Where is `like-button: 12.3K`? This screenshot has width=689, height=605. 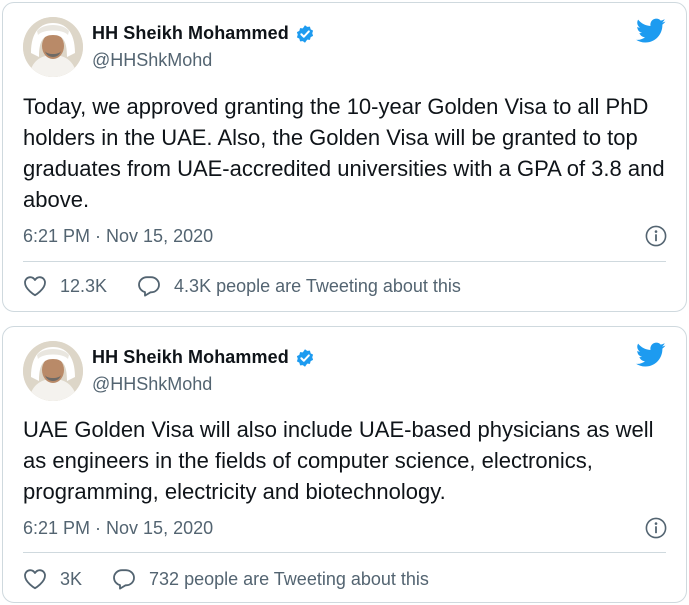
like-button: 12.3K is located at coordinates (65, 286).